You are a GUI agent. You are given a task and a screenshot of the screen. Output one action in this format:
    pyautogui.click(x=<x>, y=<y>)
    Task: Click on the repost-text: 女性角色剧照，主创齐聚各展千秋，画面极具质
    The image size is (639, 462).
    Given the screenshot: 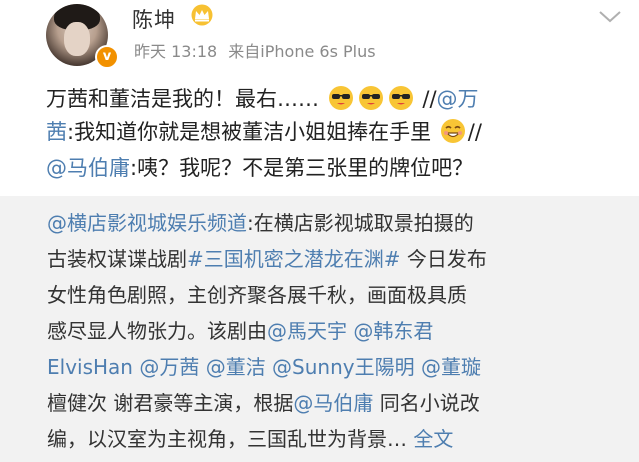 What is the action you would take?
    pyautogui.click(x=257, y=295)
    